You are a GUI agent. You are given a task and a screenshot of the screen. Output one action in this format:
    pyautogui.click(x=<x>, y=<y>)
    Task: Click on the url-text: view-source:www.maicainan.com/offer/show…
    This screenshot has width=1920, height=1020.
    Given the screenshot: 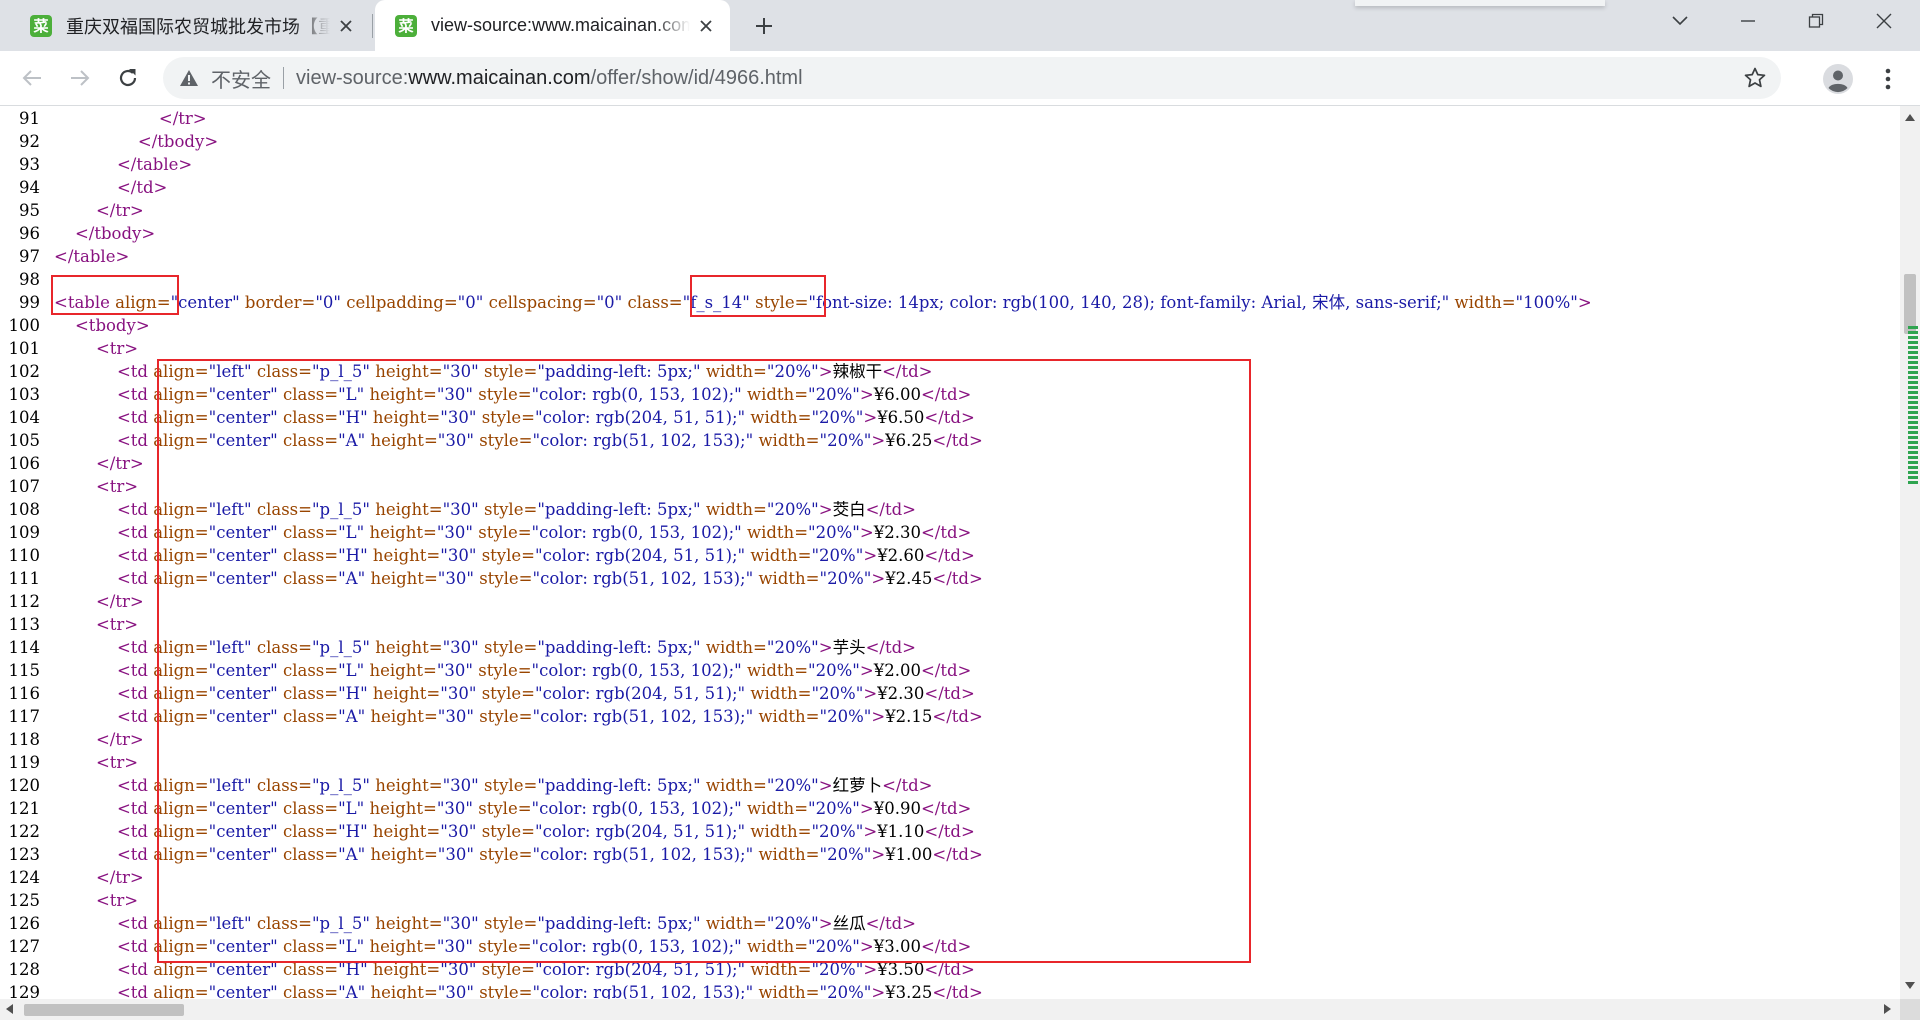 What is the action you would take?
    pyautogui.click(x=549, y=78)
    